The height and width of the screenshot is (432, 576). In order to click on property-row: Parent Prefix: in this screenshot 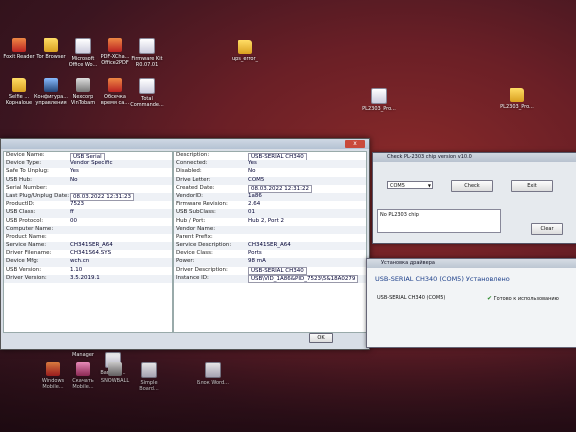, I will do `click(270, 238)`.